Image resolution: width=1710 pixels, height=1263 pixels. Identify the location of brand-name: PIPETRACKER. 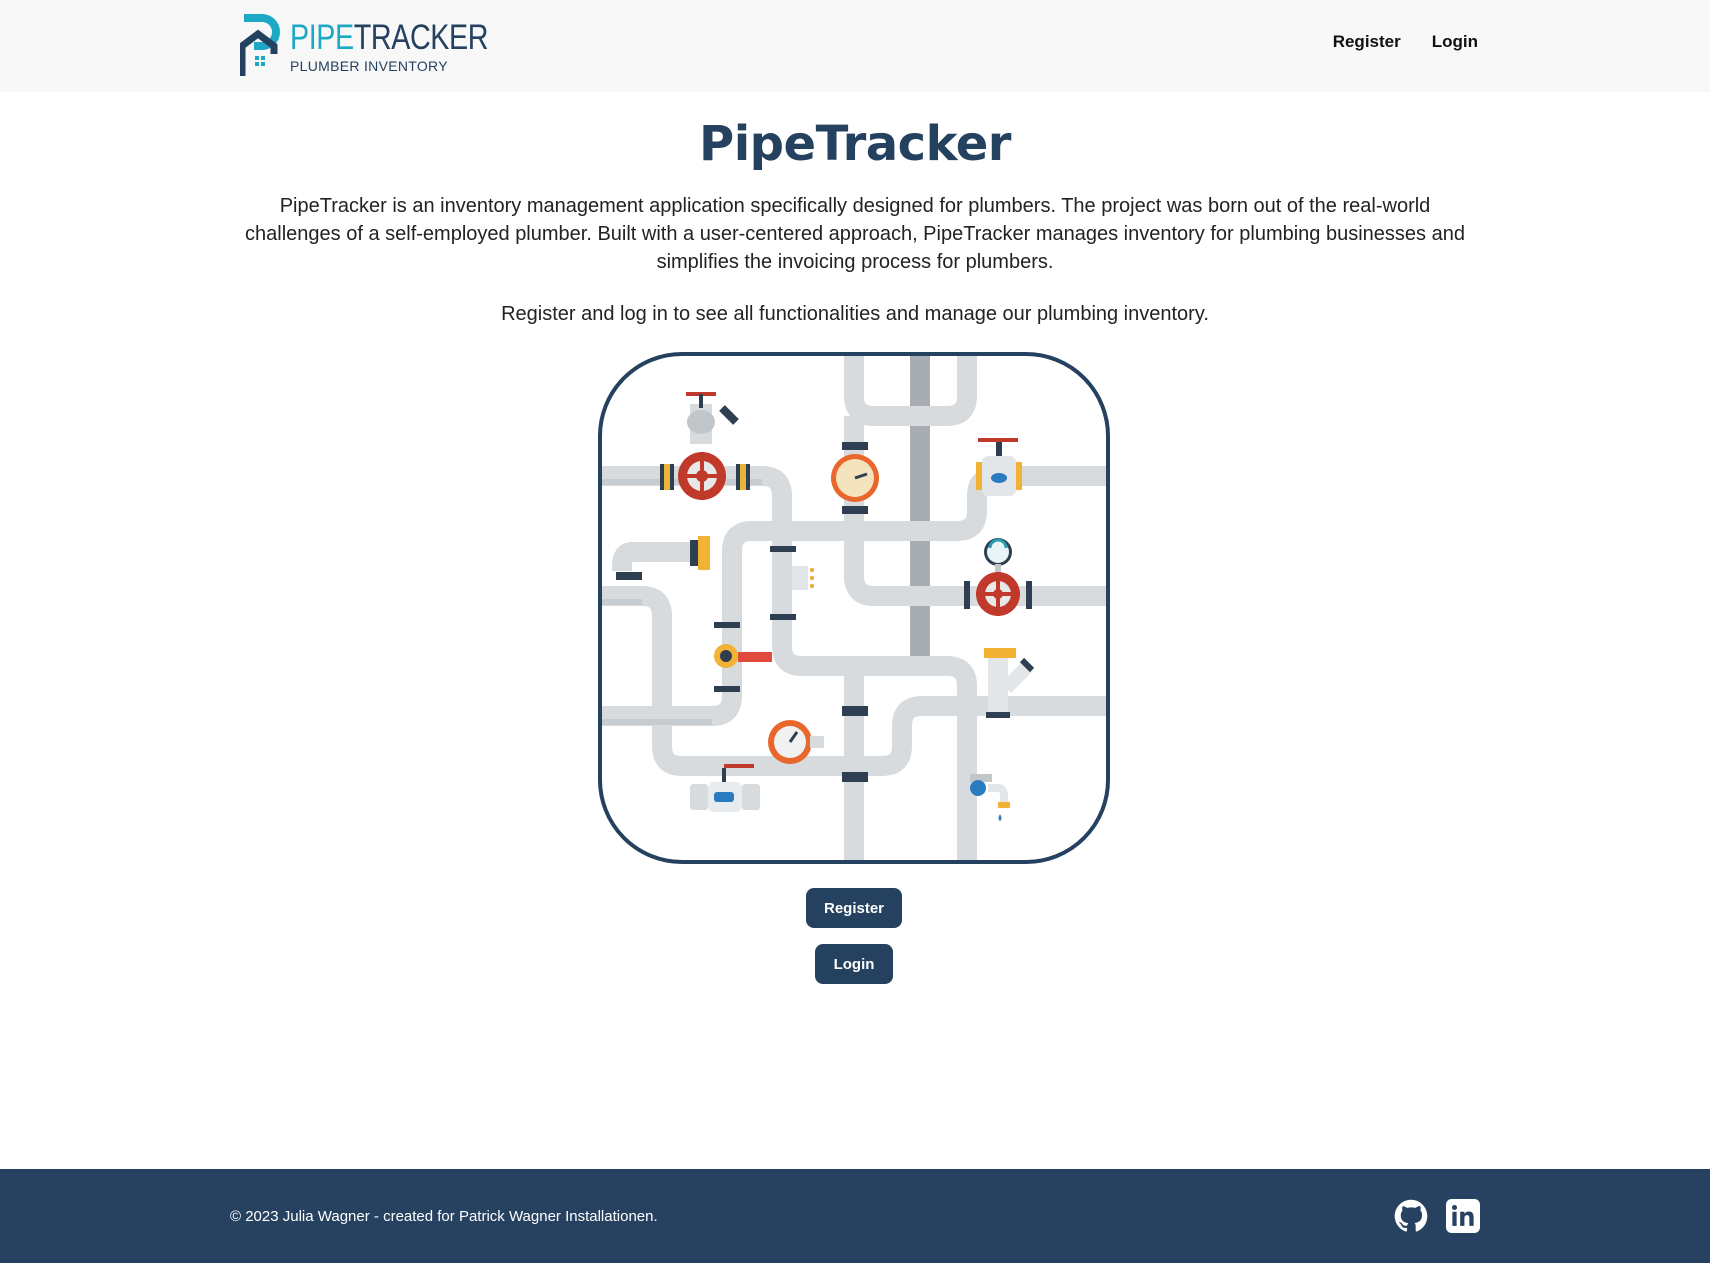
(389, 37).